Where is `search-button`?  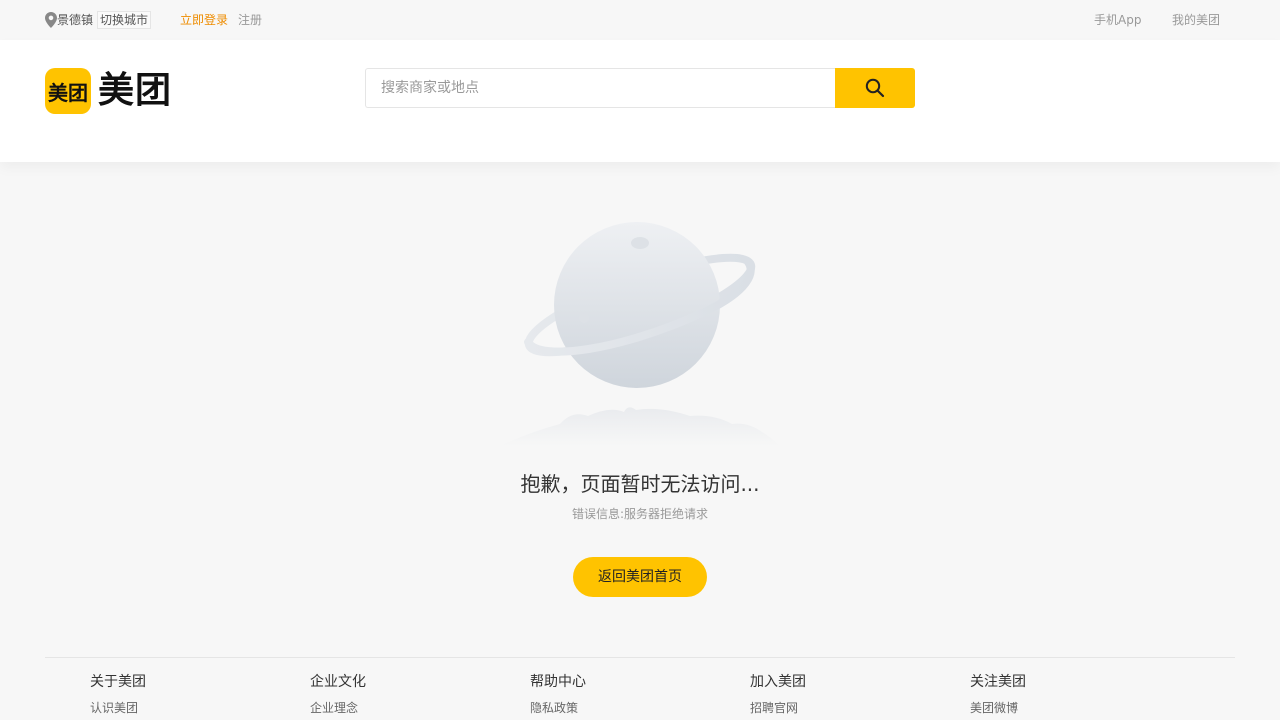
search-button is located at coordinates (875, 88).